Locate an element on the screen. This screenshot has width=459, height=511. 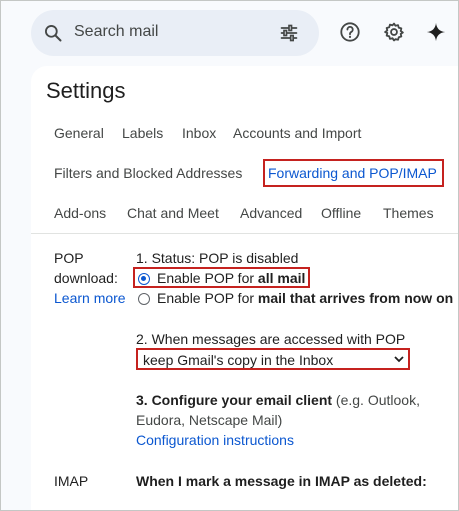
search-input: Search mail is located at coordinates (116, 32).